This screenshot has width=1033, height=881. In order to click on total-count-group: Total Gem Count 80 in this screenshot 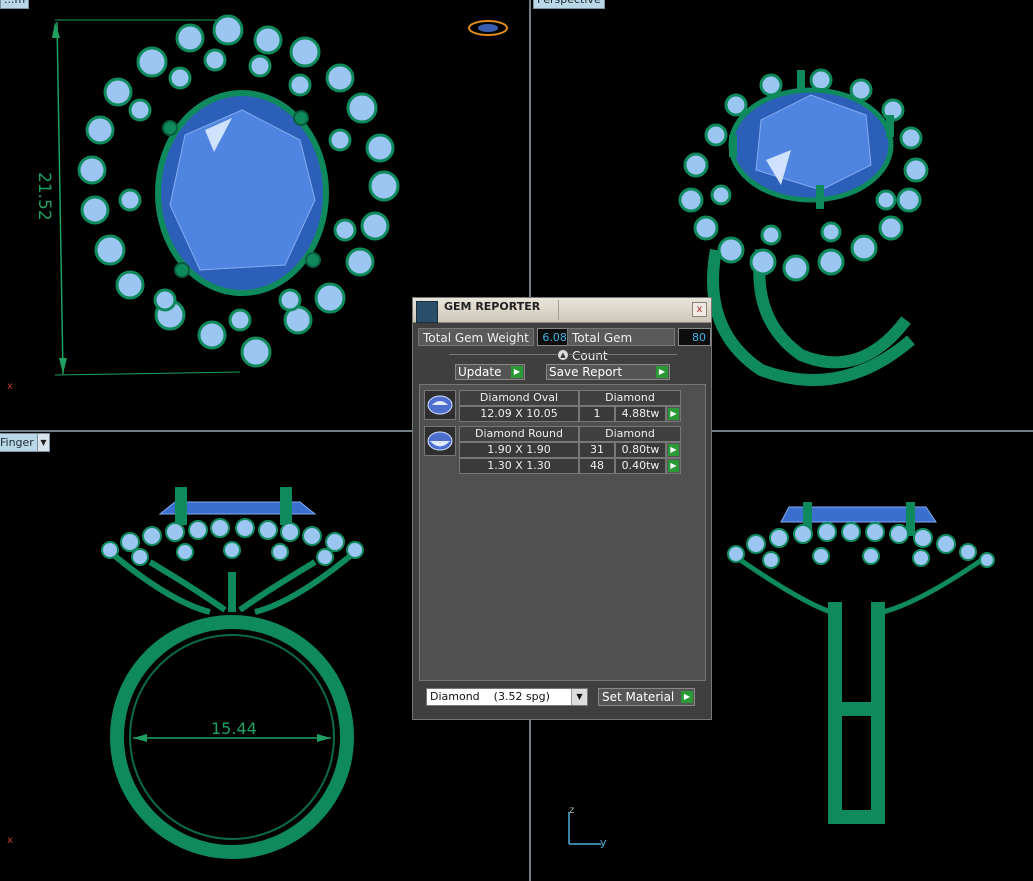, I will do `click(639, 345)`.